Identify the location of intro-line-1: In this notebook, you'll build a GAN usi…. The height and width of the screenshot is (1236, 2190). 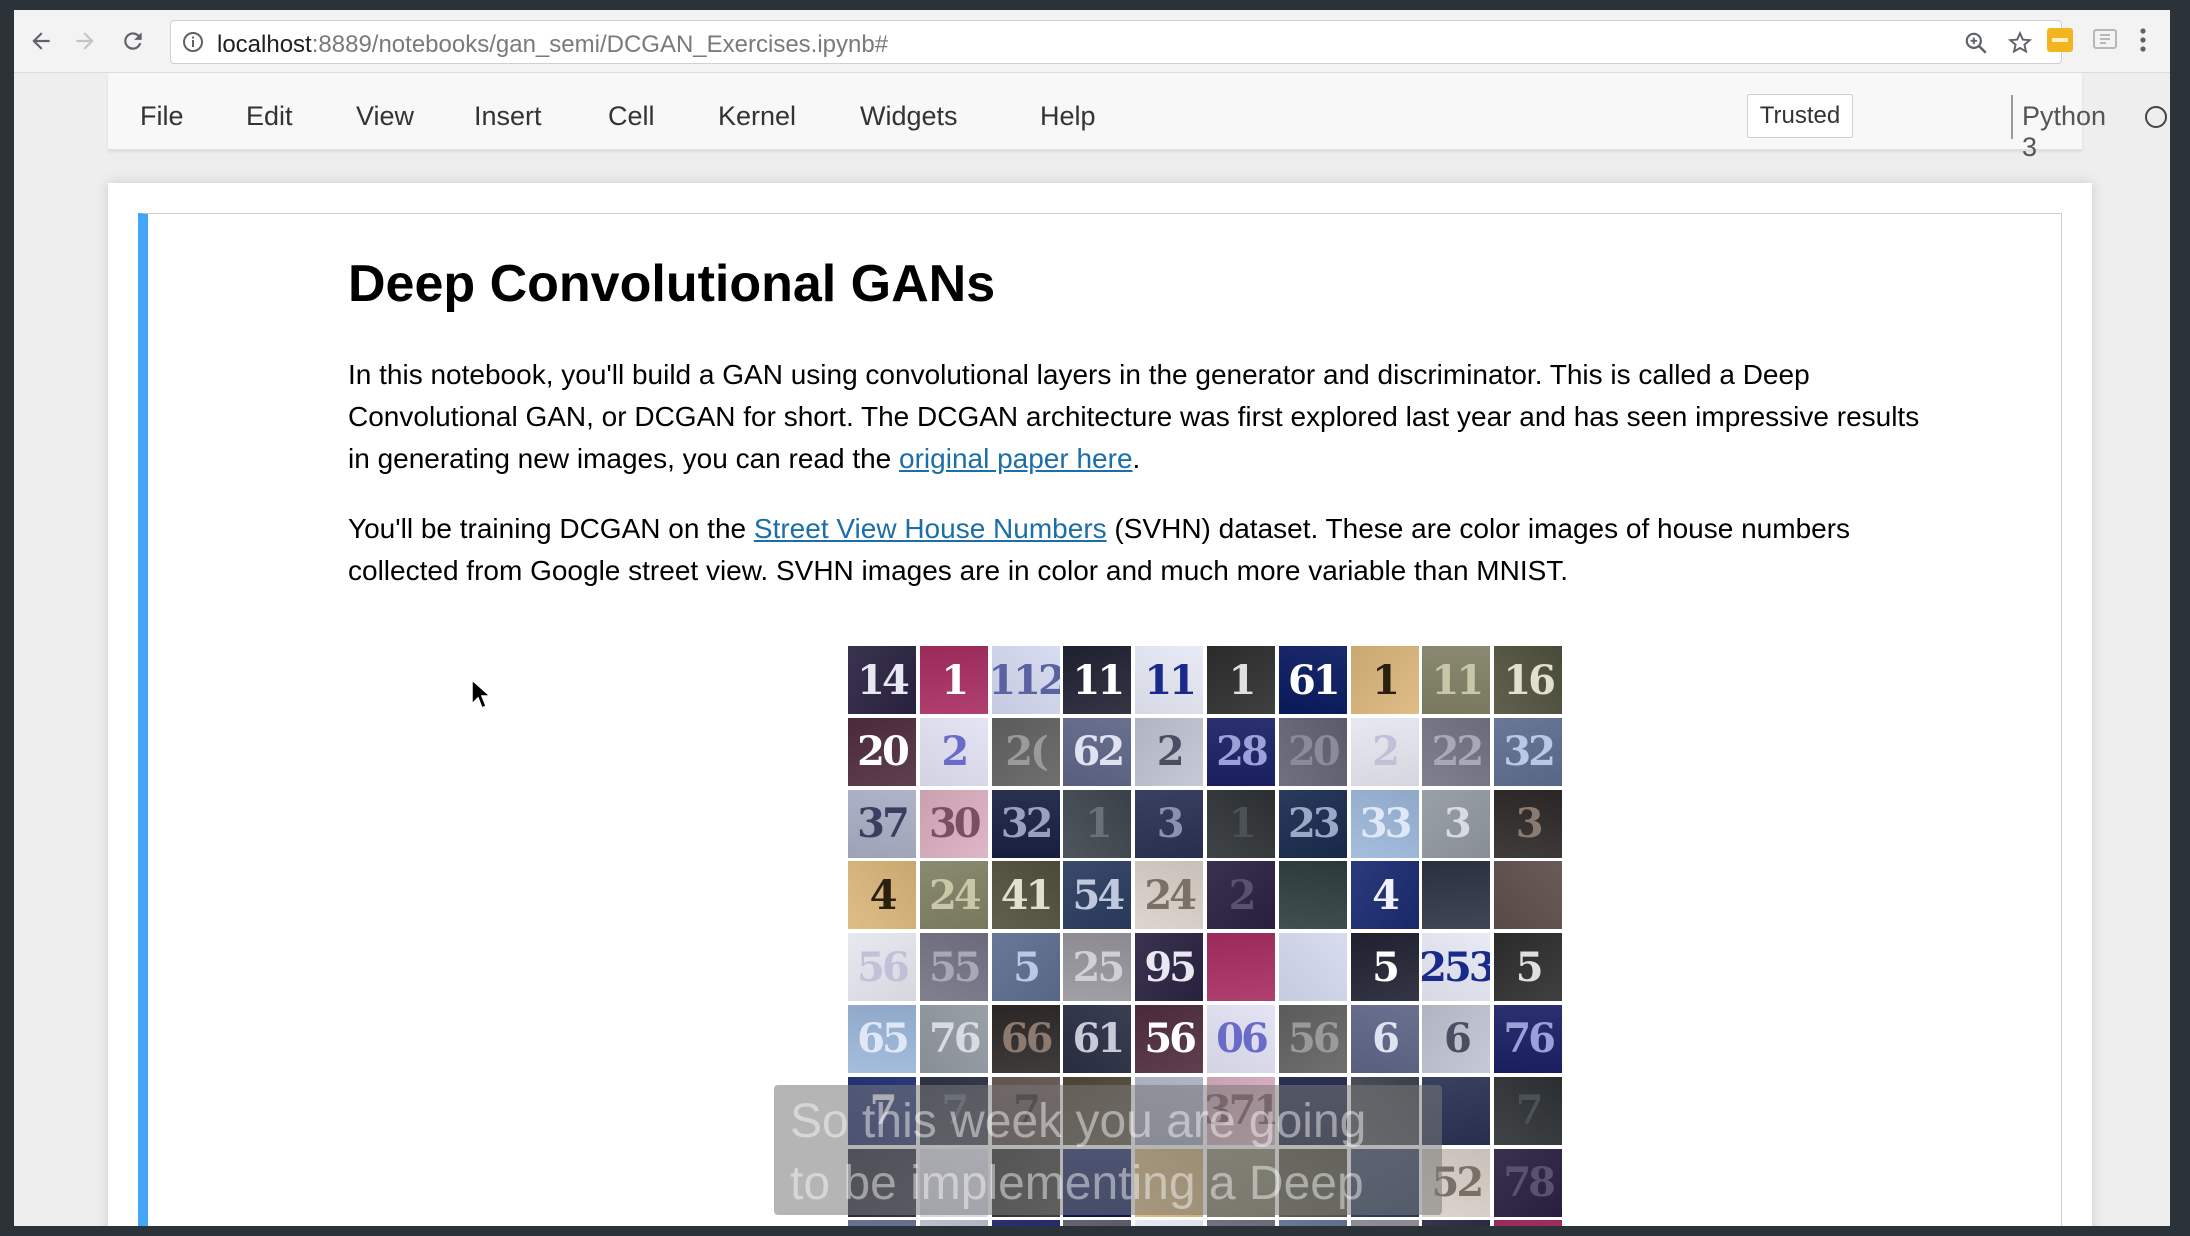
(1079, 374).